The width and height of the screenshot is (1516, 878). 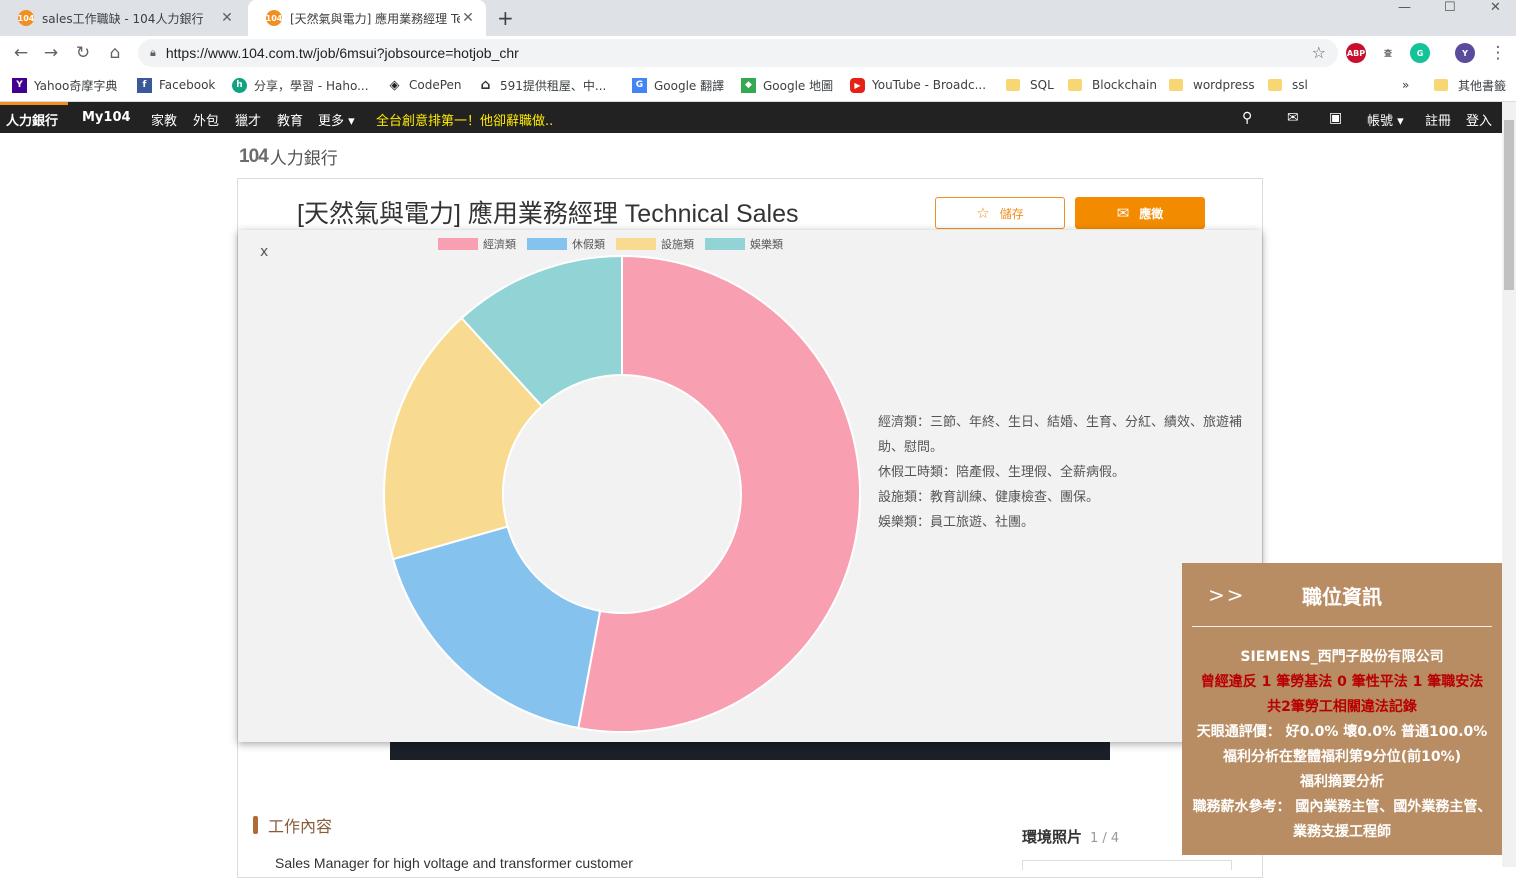 I want to click on profile-avatar: Y, so click(x=1465, y=53).